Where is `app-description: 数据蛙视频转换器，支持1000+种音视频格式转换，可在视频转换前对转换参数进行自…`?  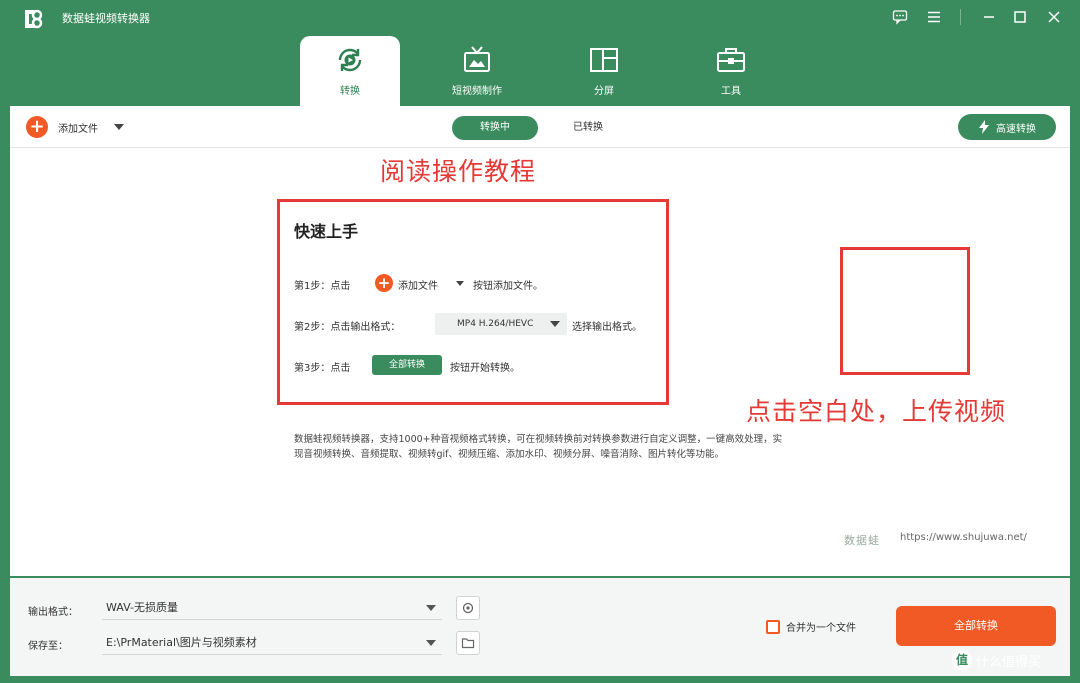 app-description: 数据蛙视频转换器，支持1000+种音视频格式转换，可在视频转换前对转换参数进行自… is located at coordinates (538, 447).